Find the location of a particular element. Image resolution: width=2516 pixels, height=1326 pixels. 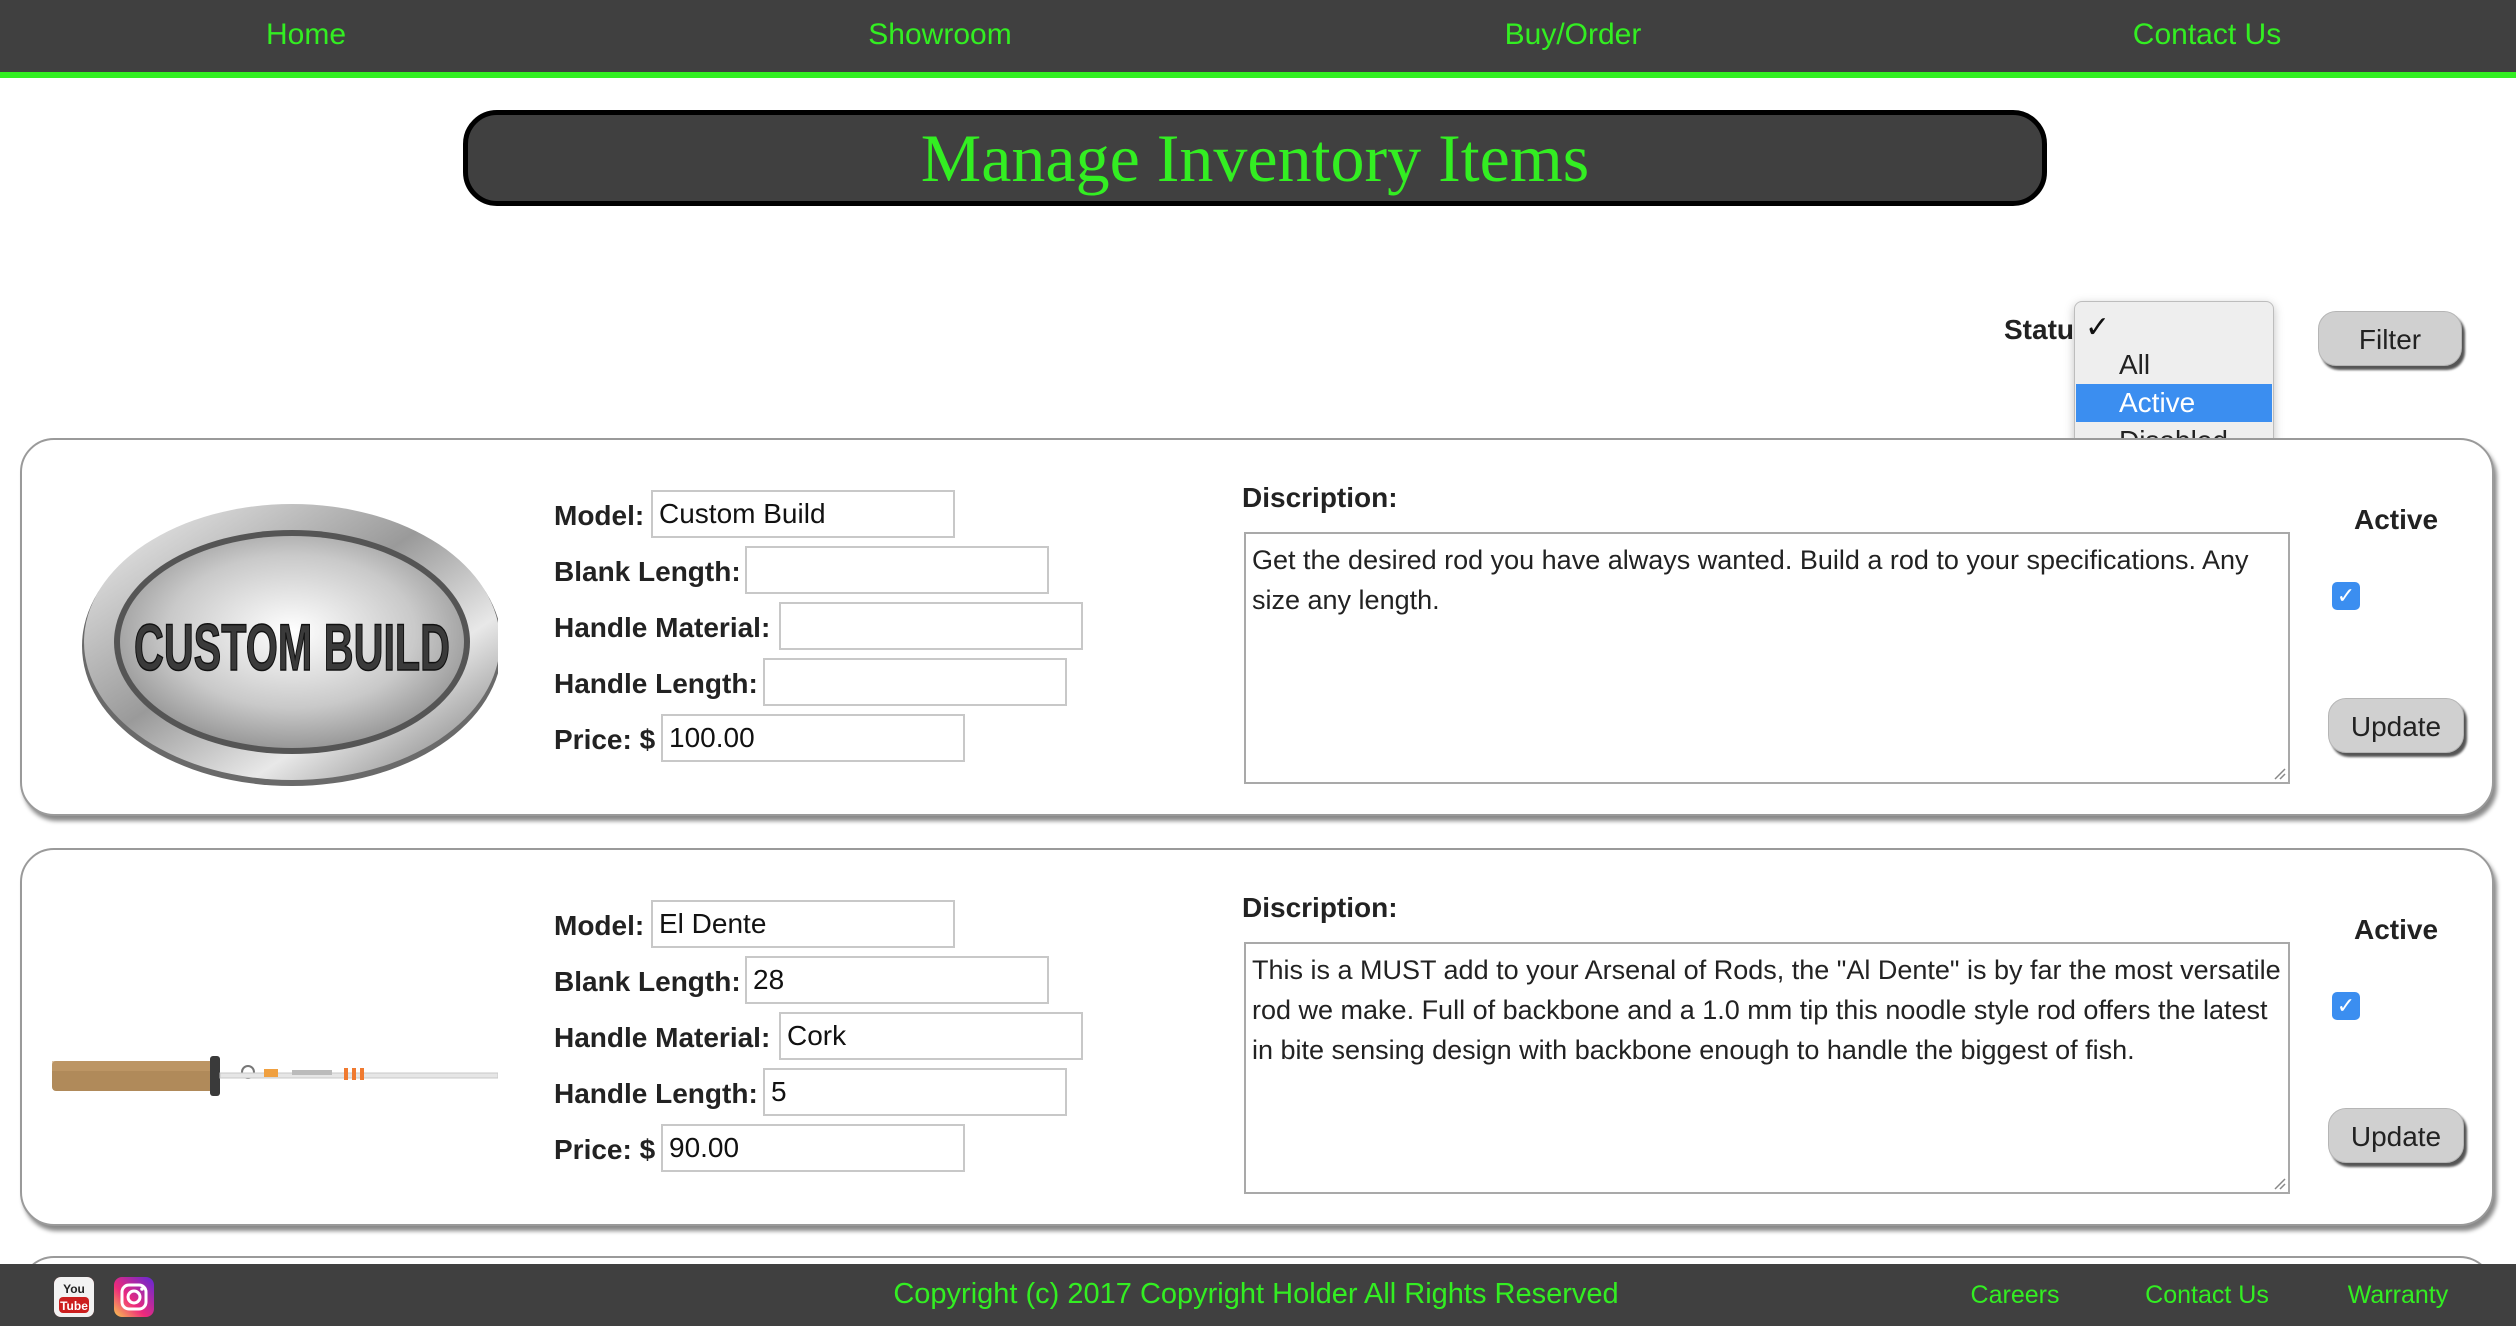

footer-careers-link: Careers is located at coordinates (2015, 1295).